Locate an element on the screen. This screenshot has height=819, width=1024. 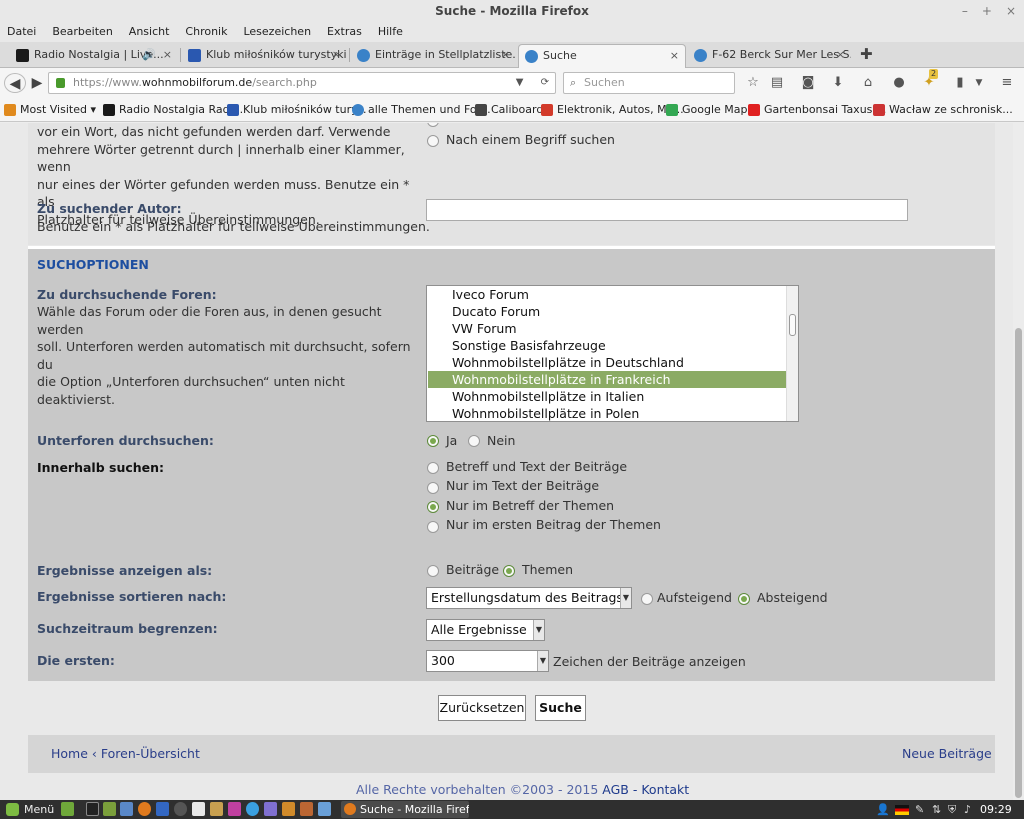
tab-klub: Klub miłośników turystyki ... × is located at coordinates (264, 56).